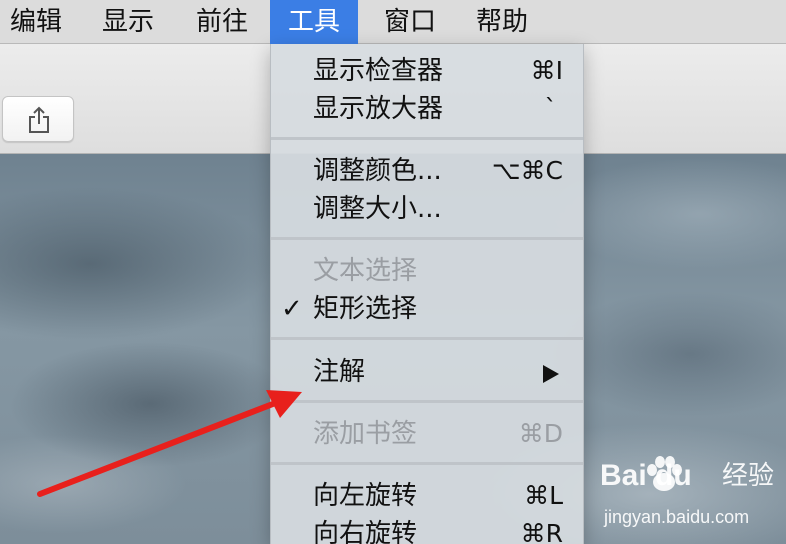 The width and height of the screenshot is (786, 544). I want to click on menu-item-show-magnifier: 显示放大器 `, so click(427, 108).